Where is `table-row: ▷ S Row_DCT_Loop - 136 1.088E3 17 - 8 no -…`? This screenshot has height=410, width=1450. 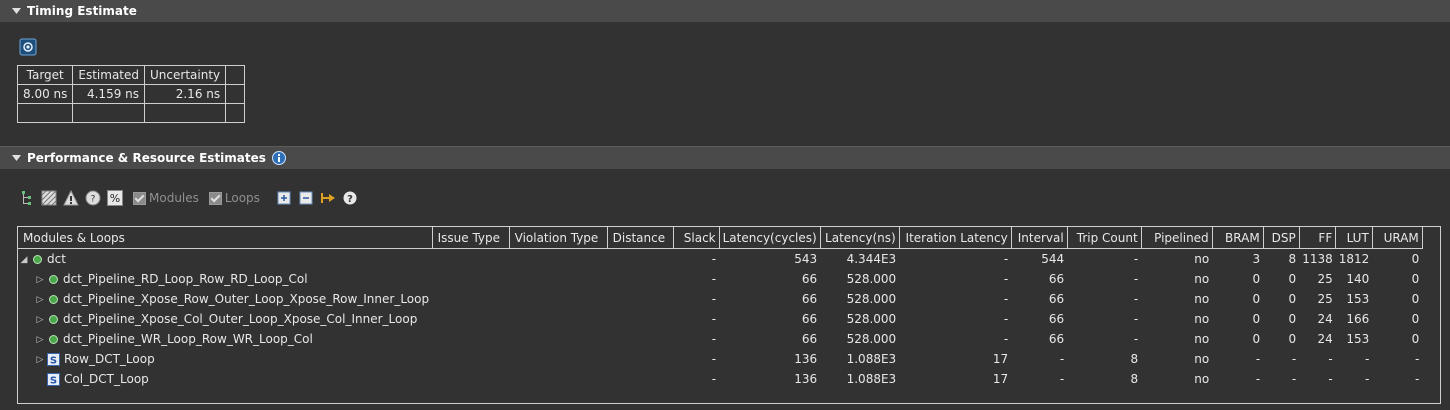
table-row: ▷ S Row_DCT_Loop - 136 1.088E3 17 - 8 no -… is located at coordinates (720, 359).